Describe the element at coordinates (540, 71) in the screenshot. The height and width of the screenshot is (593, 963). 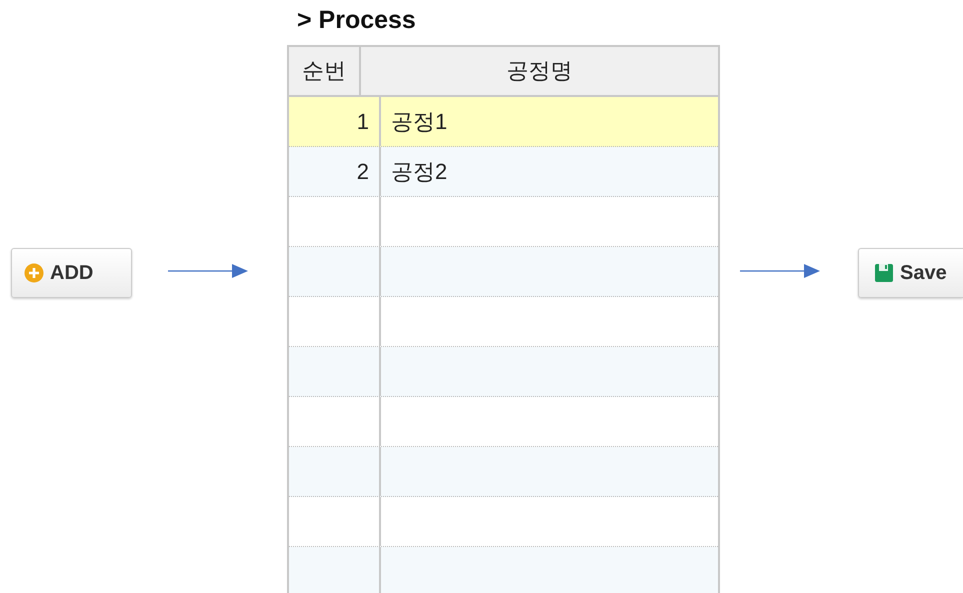
I see `column-header: 공정명` at that location.